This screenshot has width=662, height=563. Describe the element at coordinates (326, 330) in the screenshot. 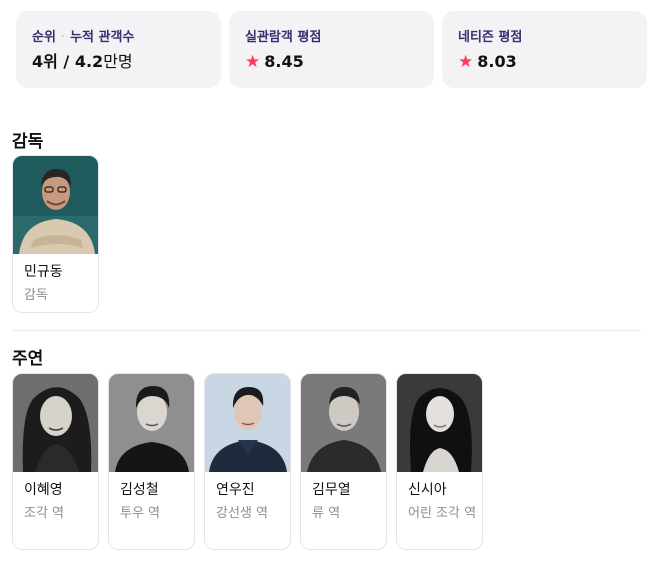

I see `section-divider` at that location.